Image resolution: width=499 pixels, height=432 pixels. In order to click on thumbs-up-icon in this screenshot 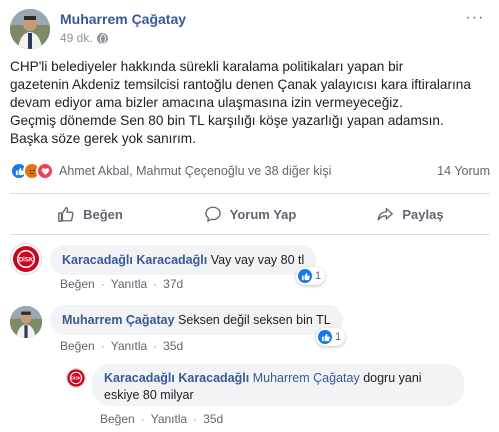, I will do `click(66, 214)`.